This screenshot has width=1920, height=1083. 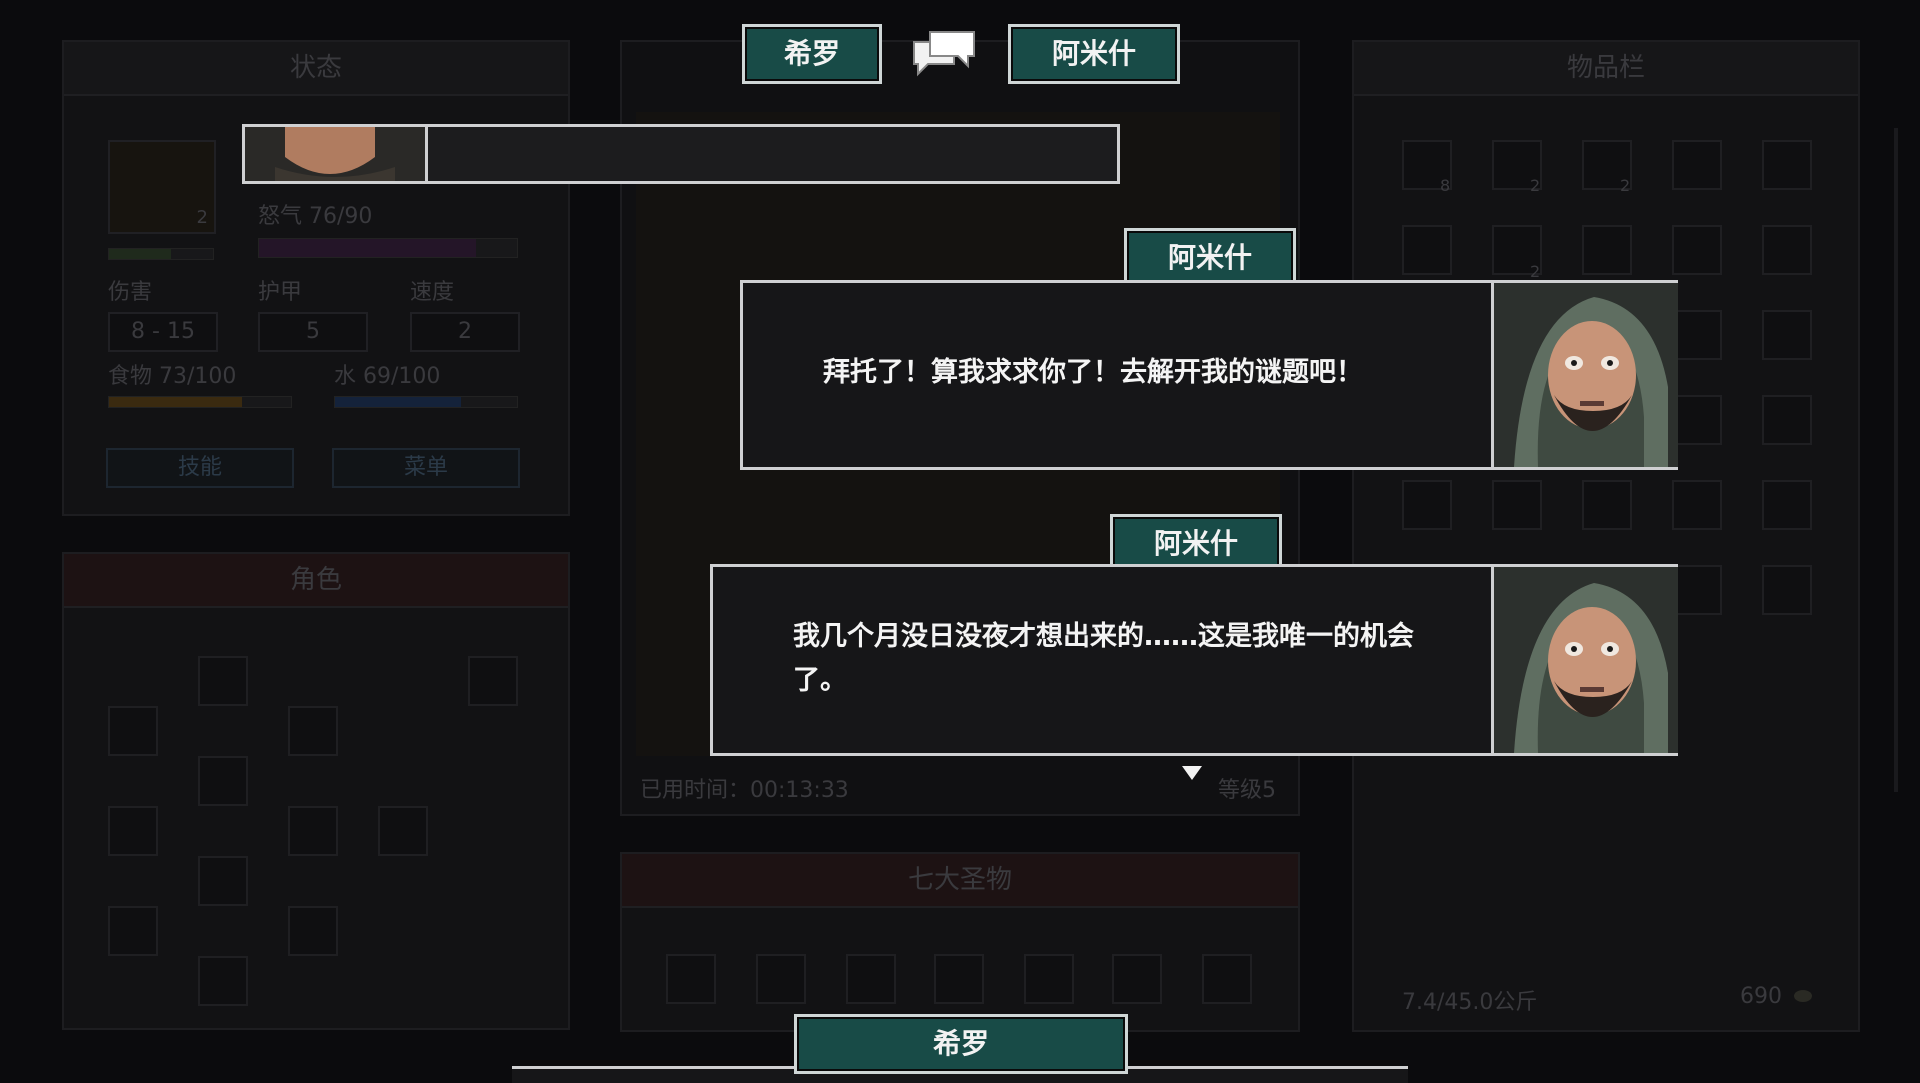 What do you see at coordinates (1606, 69) in the screenshot?
I see `inventory-panel-title: 物品栏` at bounding box center [1606, 69].